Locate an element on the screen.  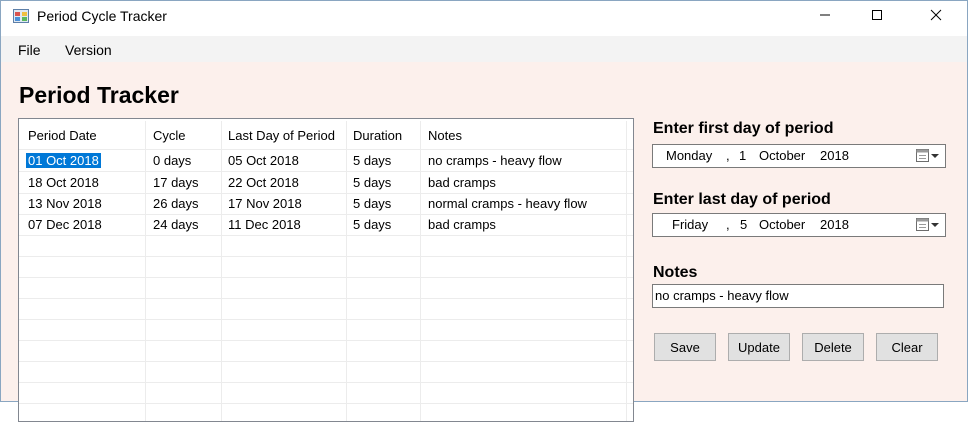
last-day-day: 5 is located at coordinates (744, 224).